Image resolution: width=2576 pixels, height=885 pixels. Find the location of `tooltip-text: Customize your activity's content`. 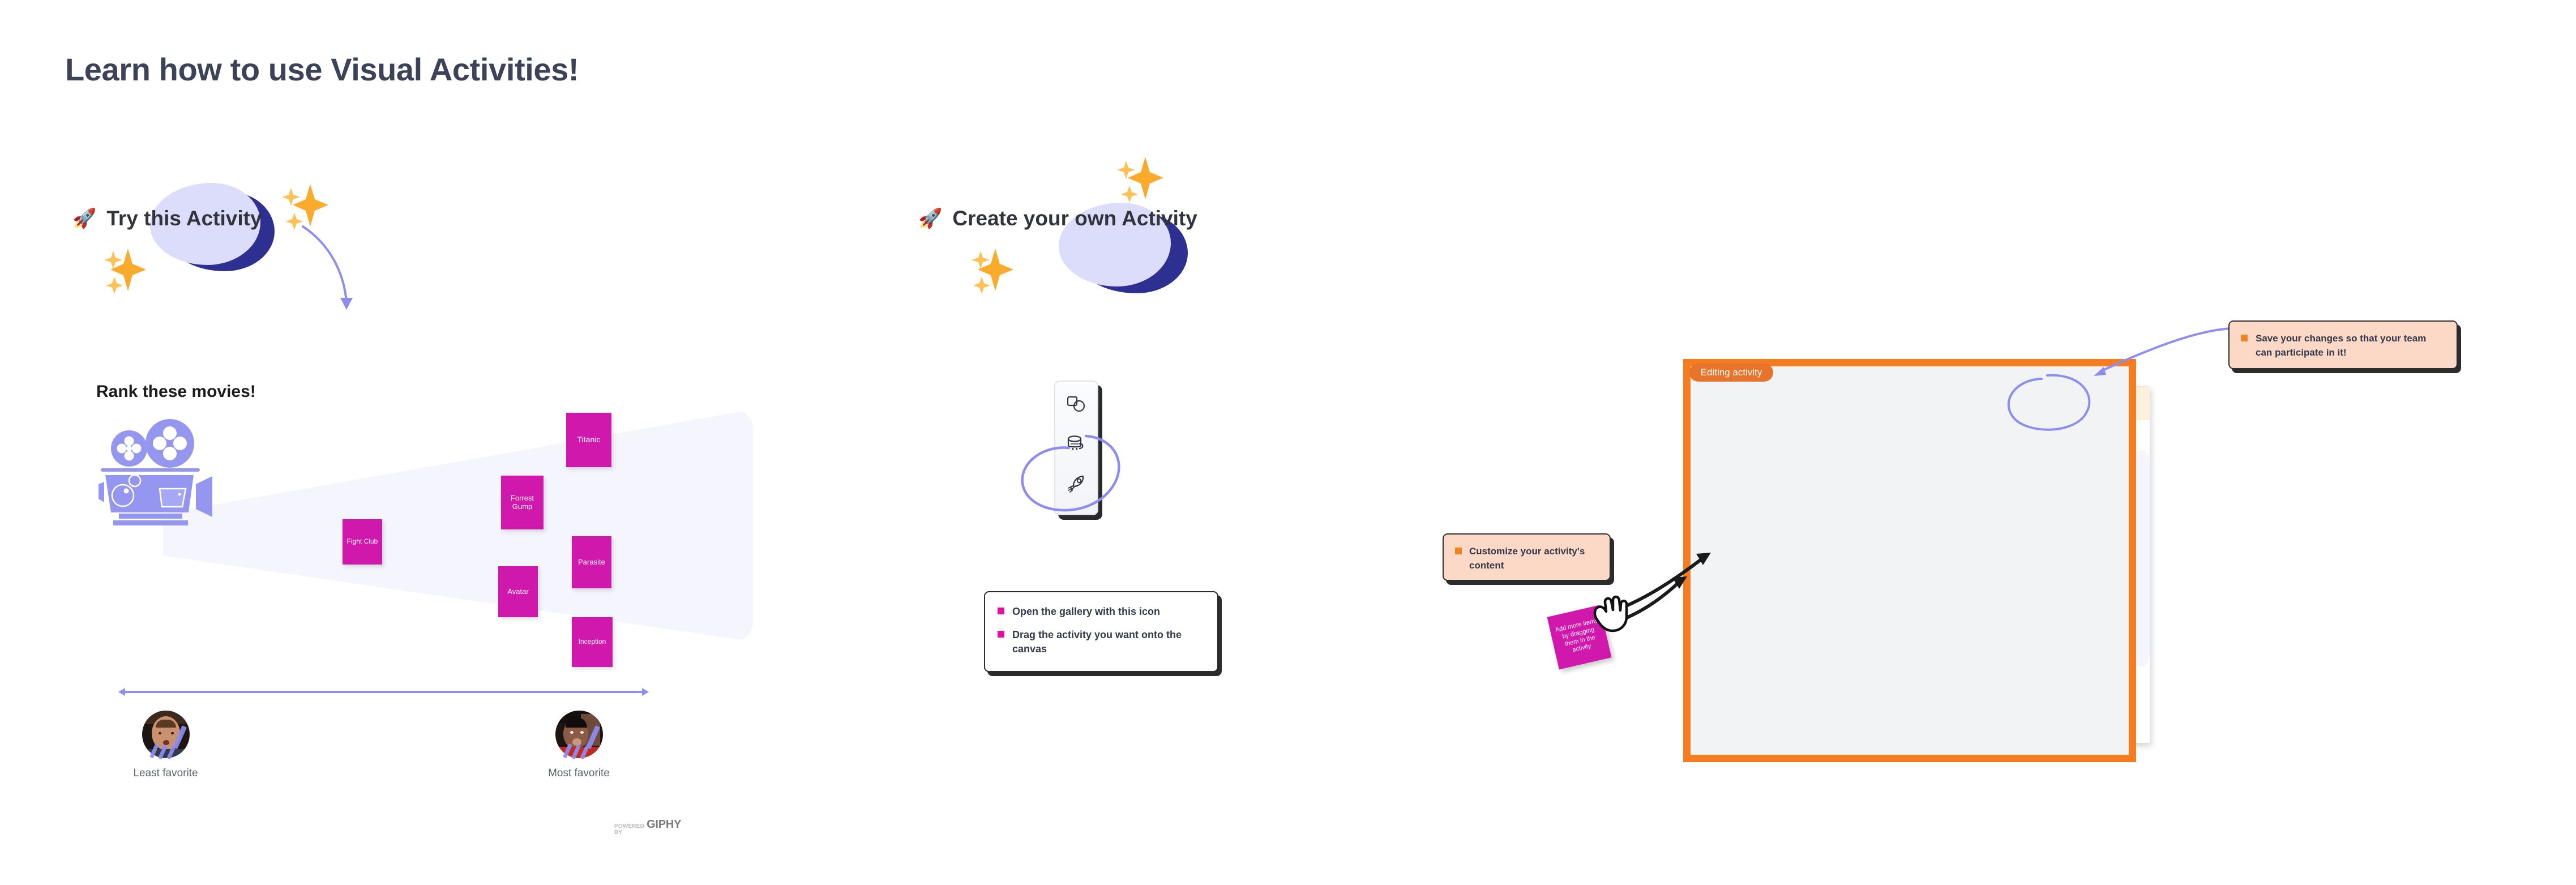

tooltip-text: Customize your activity's content is located at coordinates (1527, 558).